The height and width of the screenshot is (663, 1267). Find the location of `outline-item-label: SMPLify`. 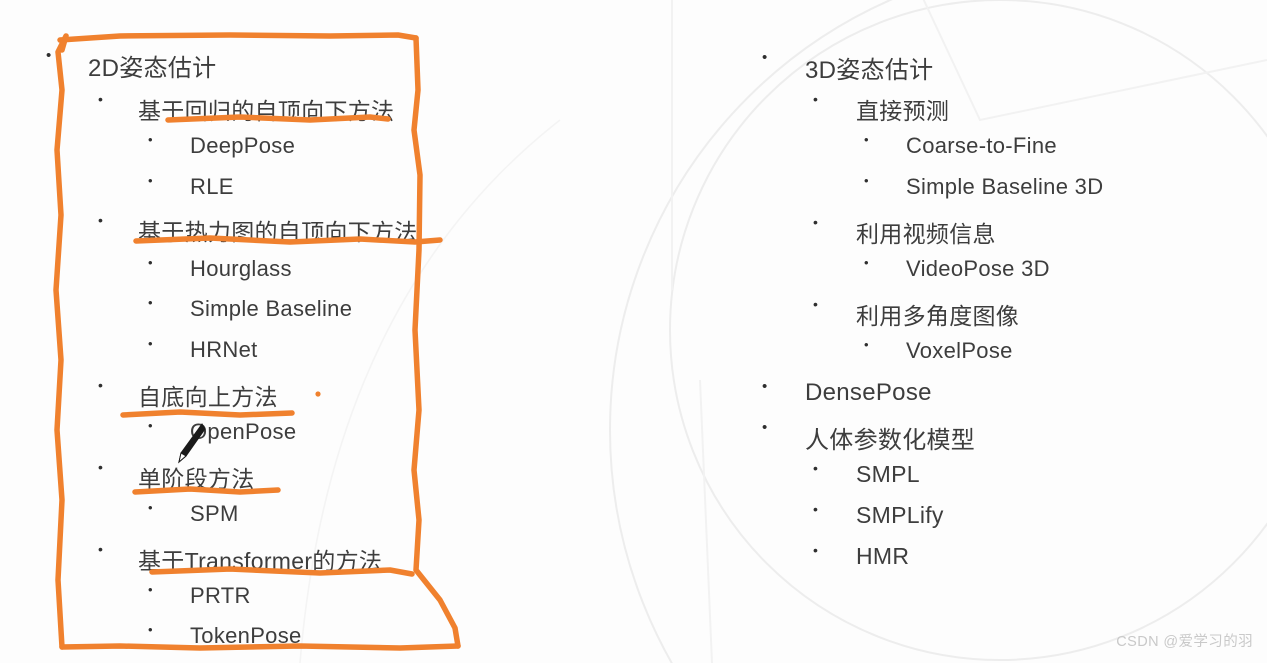

outline-item-label: SMPLify is located at coordinates (900, 515).